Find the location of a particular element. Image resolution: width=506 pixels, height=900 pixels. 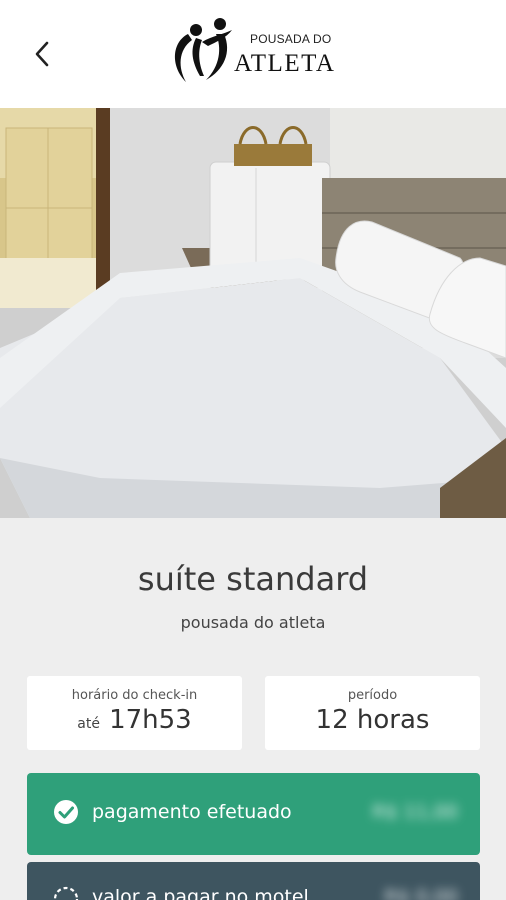

chevron-left-icon is located at coordinates (42, 54).